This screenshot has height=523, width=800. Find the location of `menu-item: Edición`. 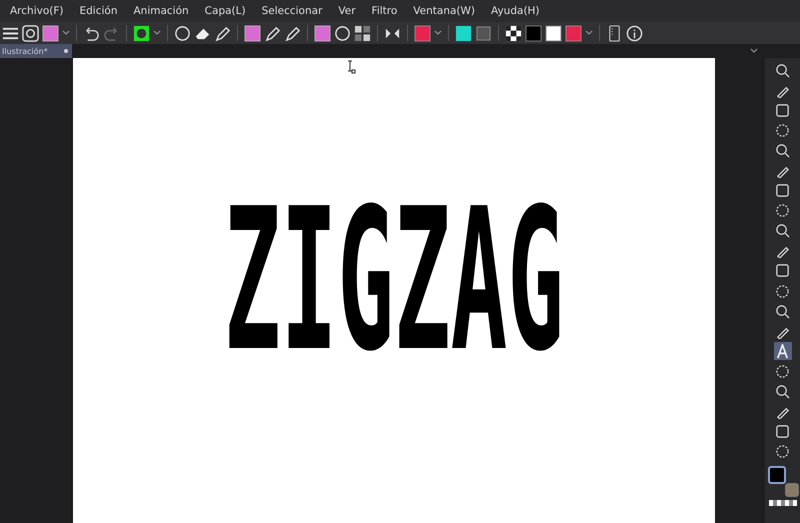

menu-item: Edición is located at coordinates (98, 11).